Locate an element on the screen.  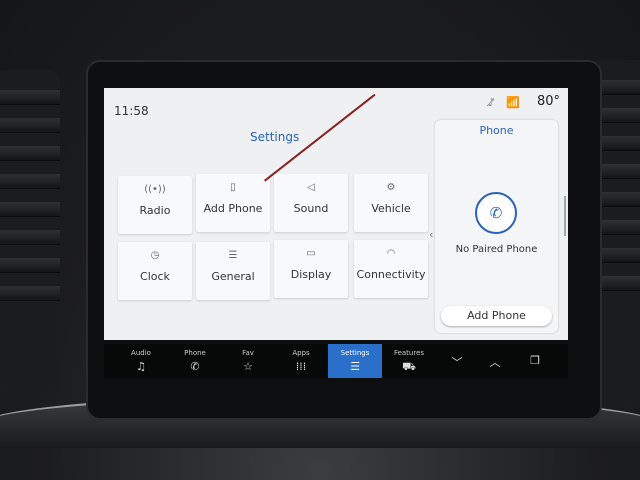
tile-radio: ((•)) Radio is located at coordinates (155, 205).